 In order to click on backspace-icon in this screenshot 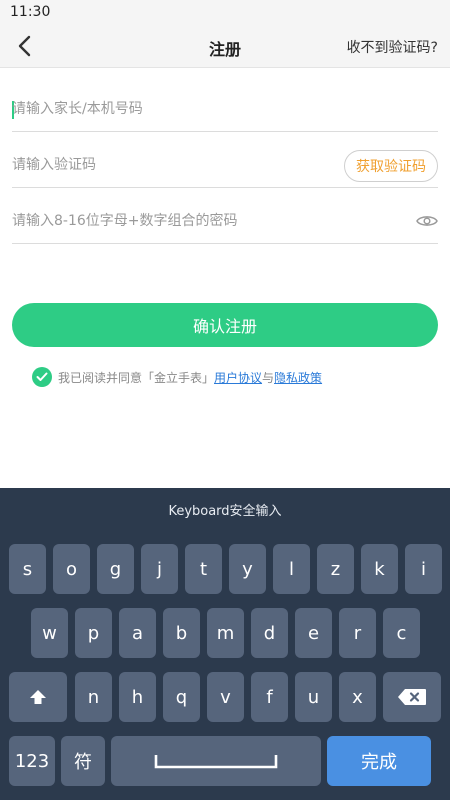, I will do `click(412, 697)`.